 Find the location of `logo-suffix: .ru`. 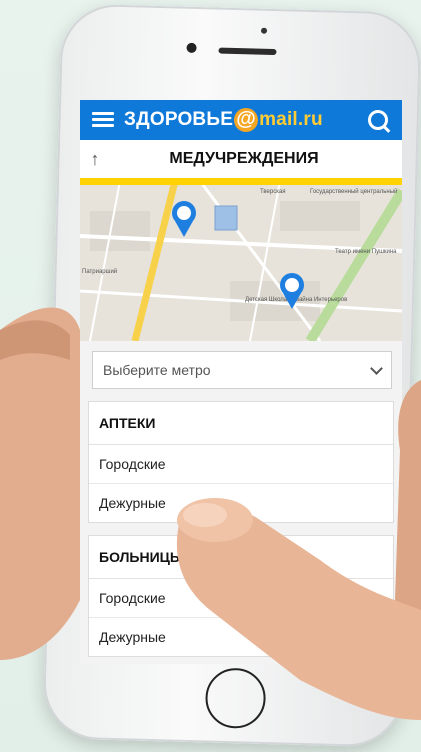

logo-suffix: .ru is located at coordinates (310, 120).